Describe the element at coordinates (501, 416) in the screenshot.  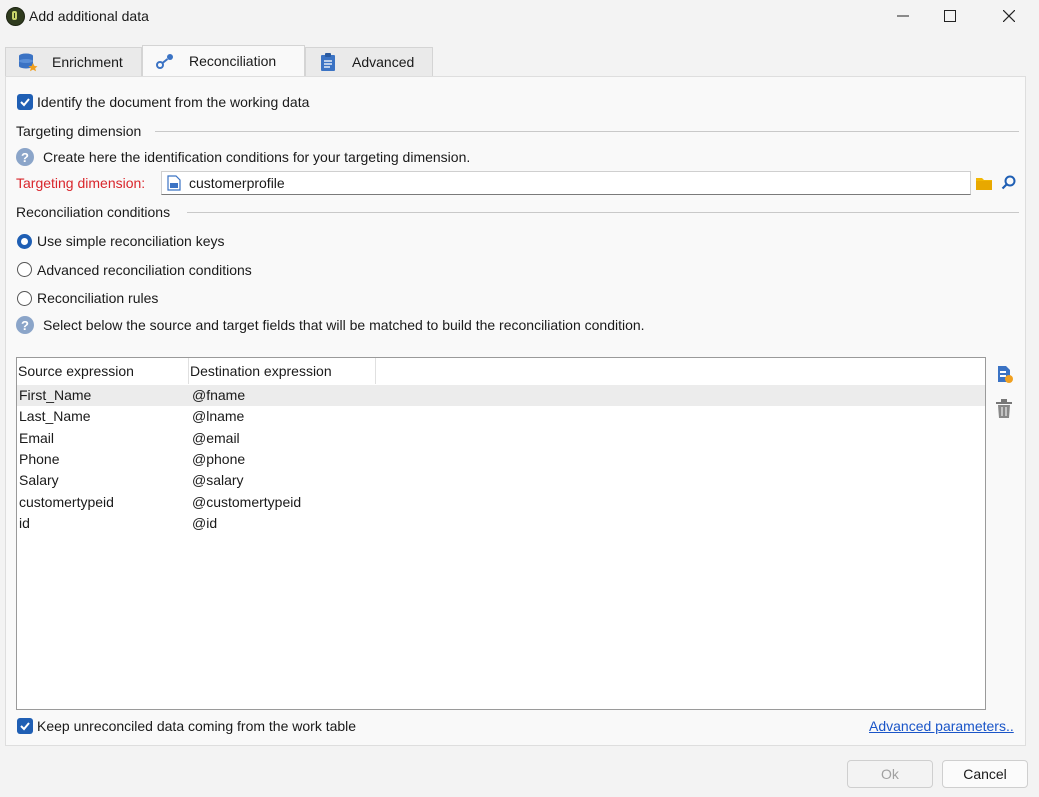
I see `table-row: Last_Name @lname` at that location.